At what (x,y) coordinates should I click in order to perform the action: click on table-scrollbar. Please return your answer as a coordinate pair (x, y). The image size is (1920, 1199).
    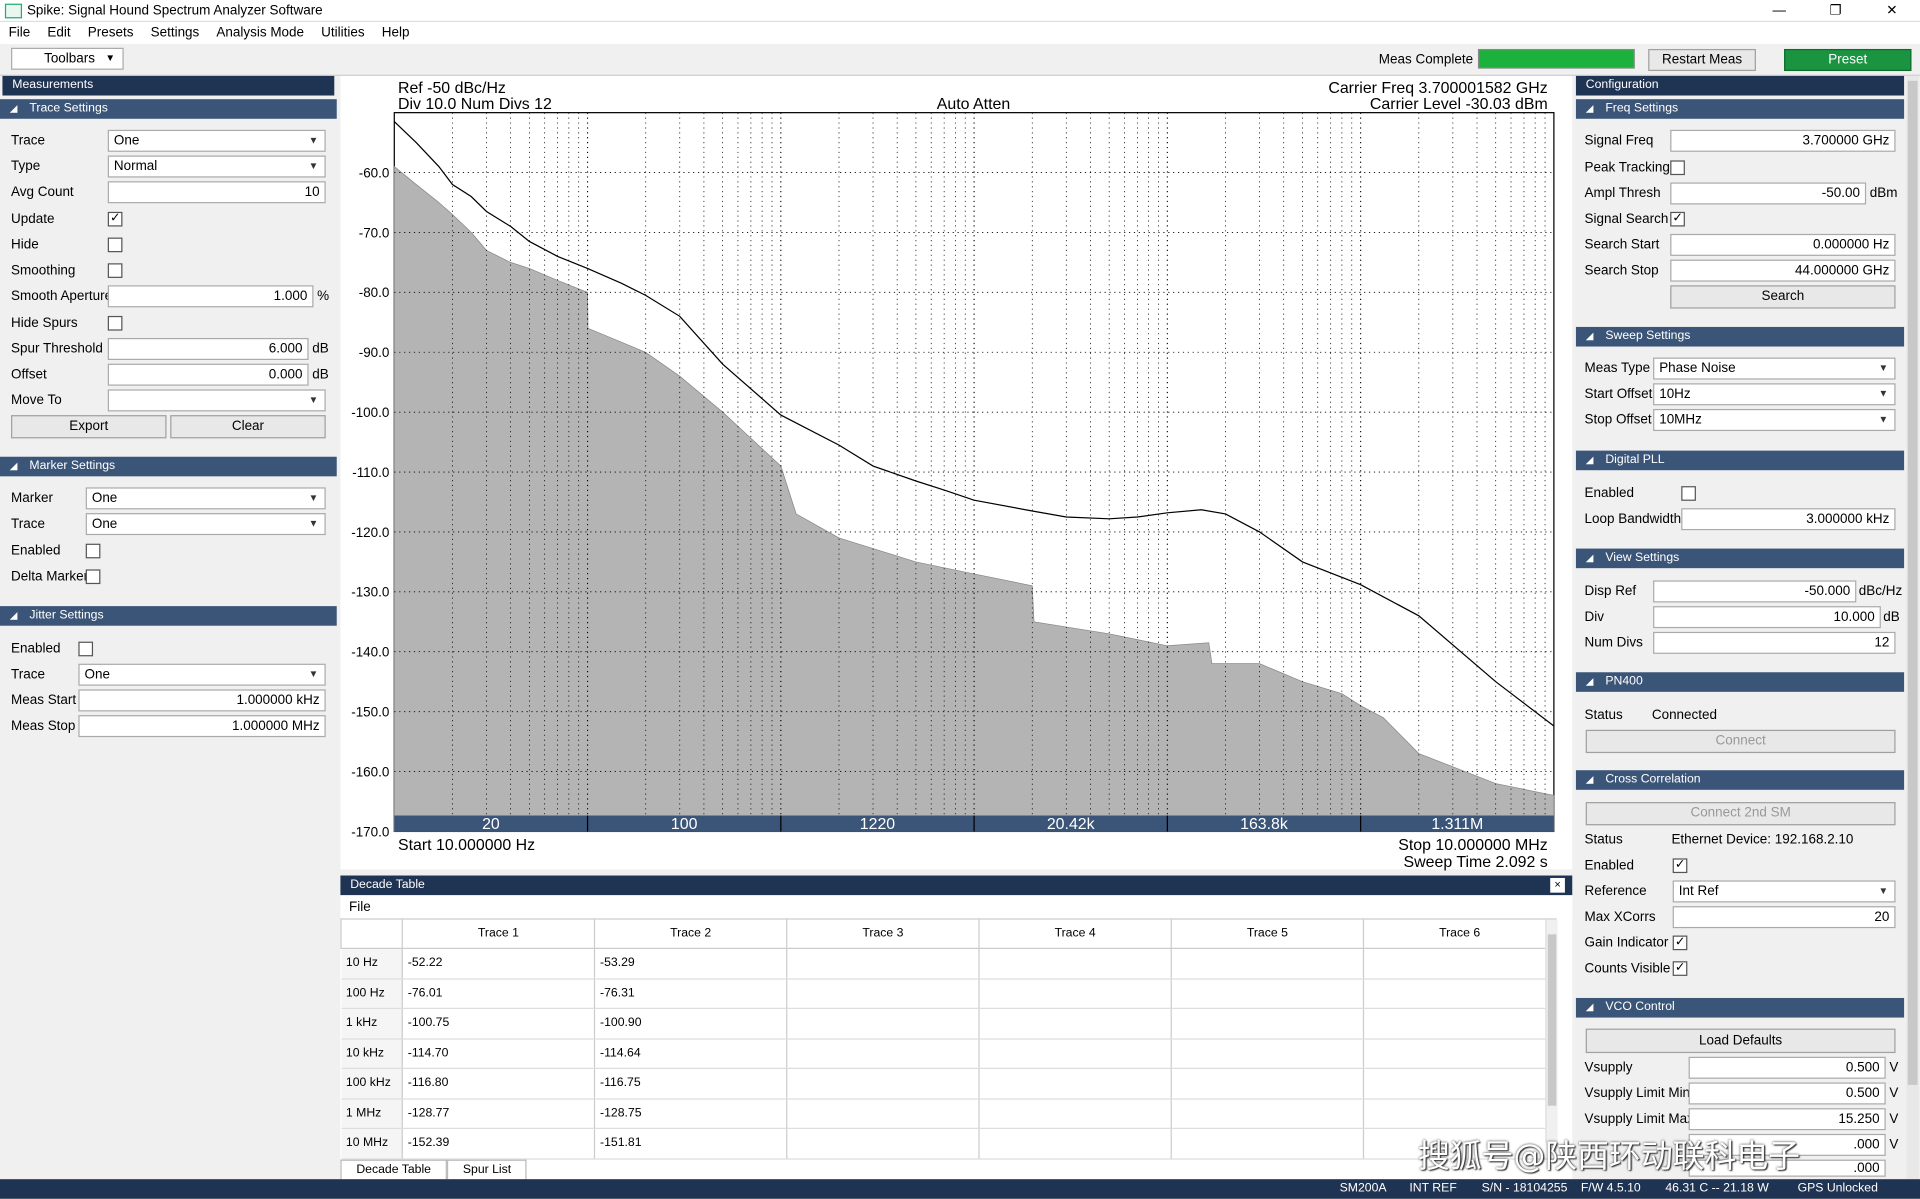
    Looking at the image, I should click on (1551, 1031).